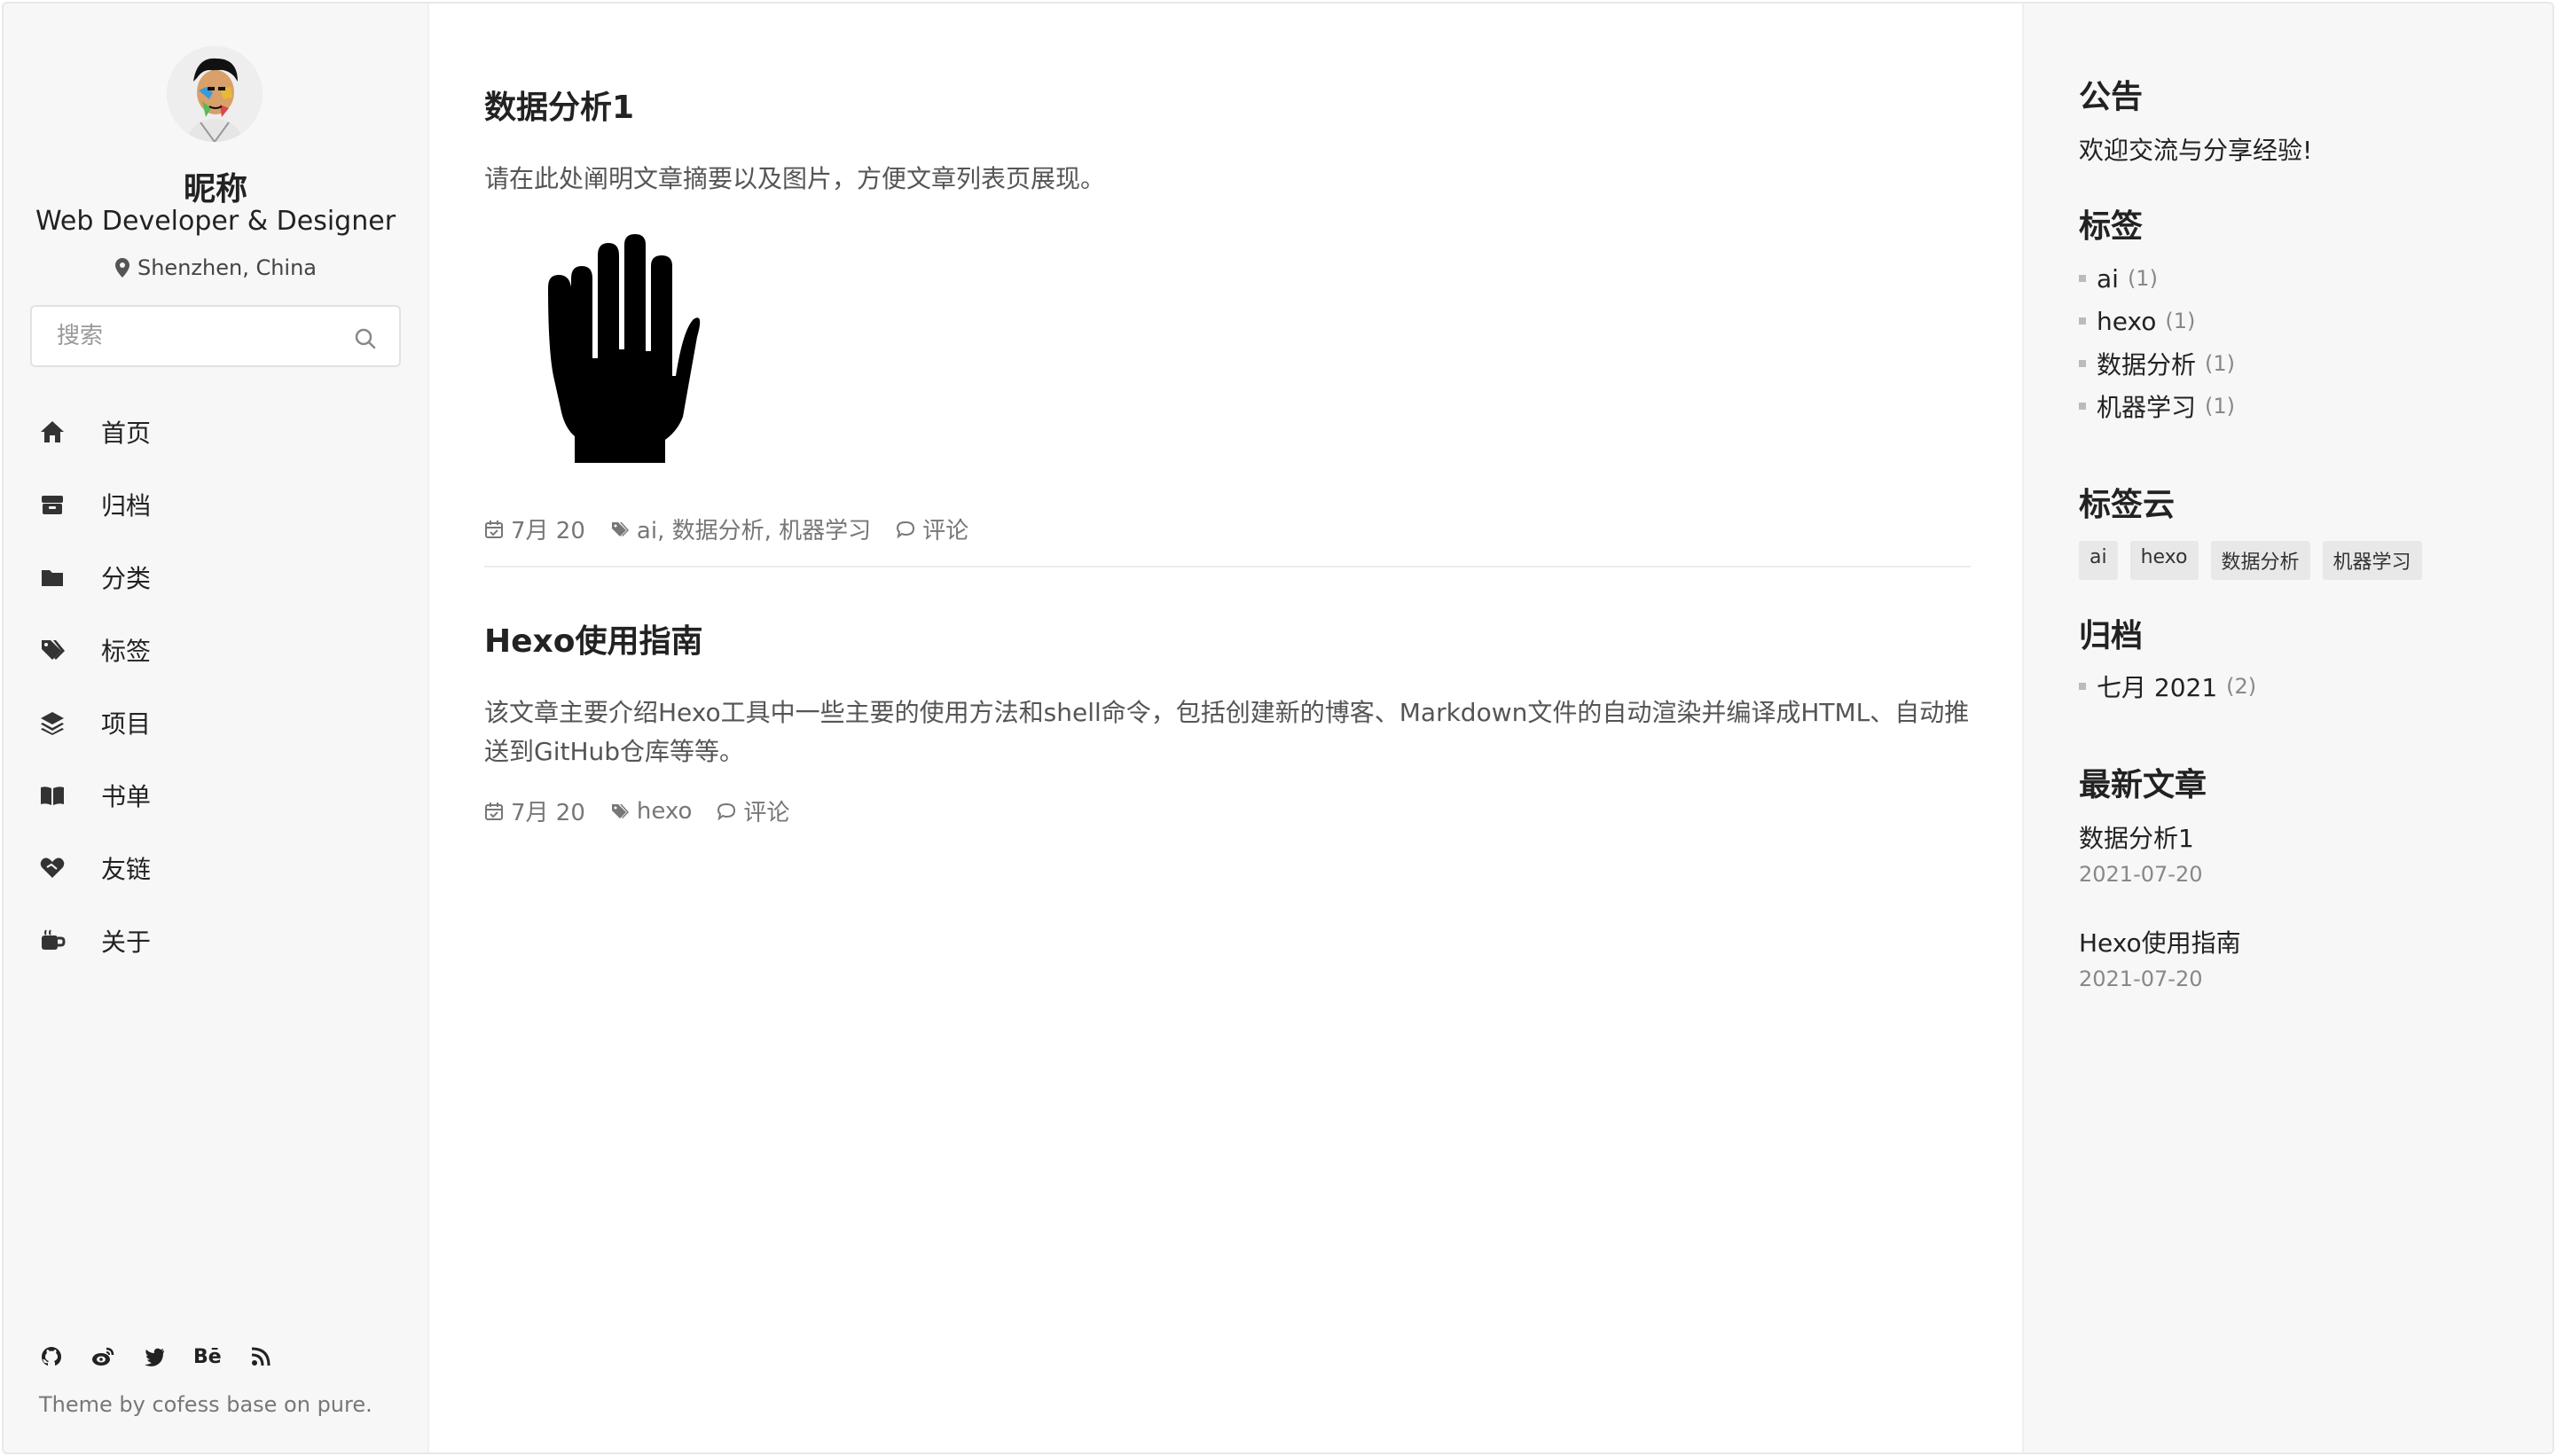 This screenshot has height=1456, width=2556. What do you see at coordinates (2157, 406) in the screenshot?
I see `tag-item: 机器学习 (1)` at bounding box center [2157, 406].